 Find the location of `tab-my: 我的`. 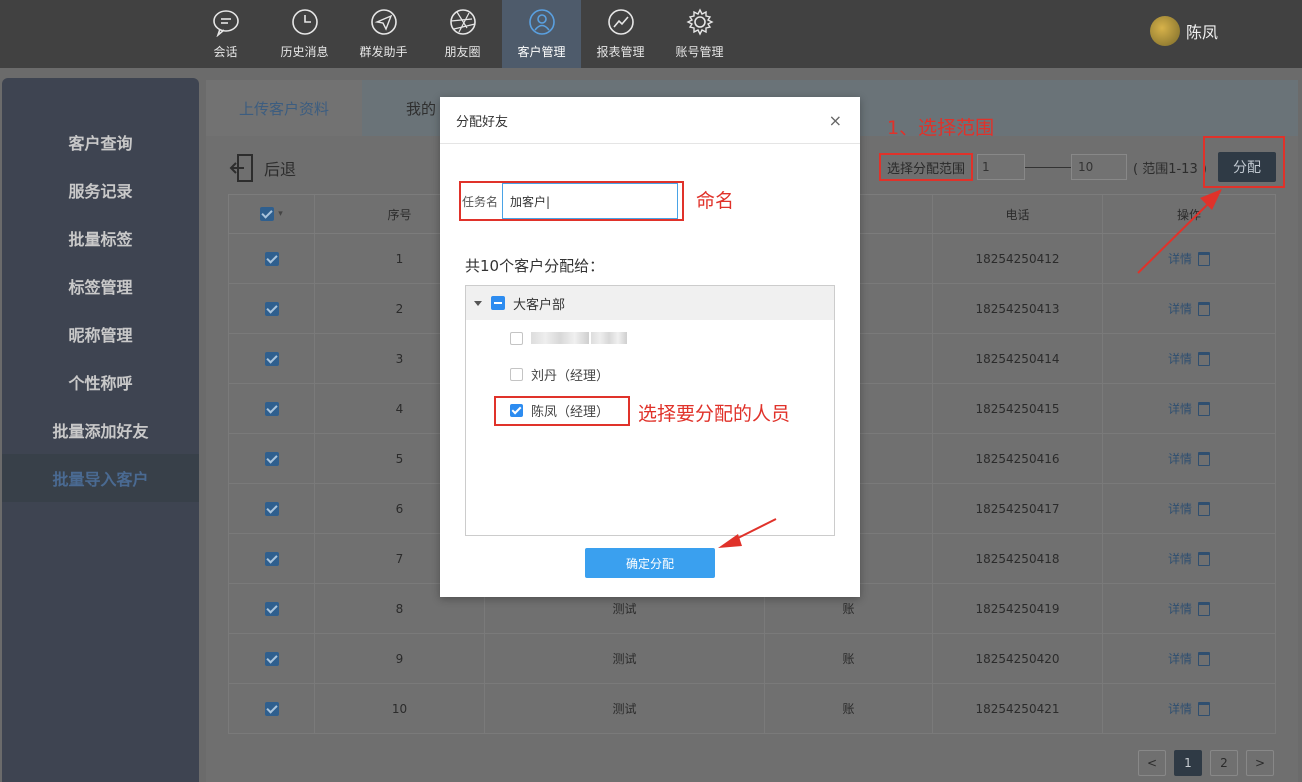

tab-my: 我的 is located at coordinates (421, 108).